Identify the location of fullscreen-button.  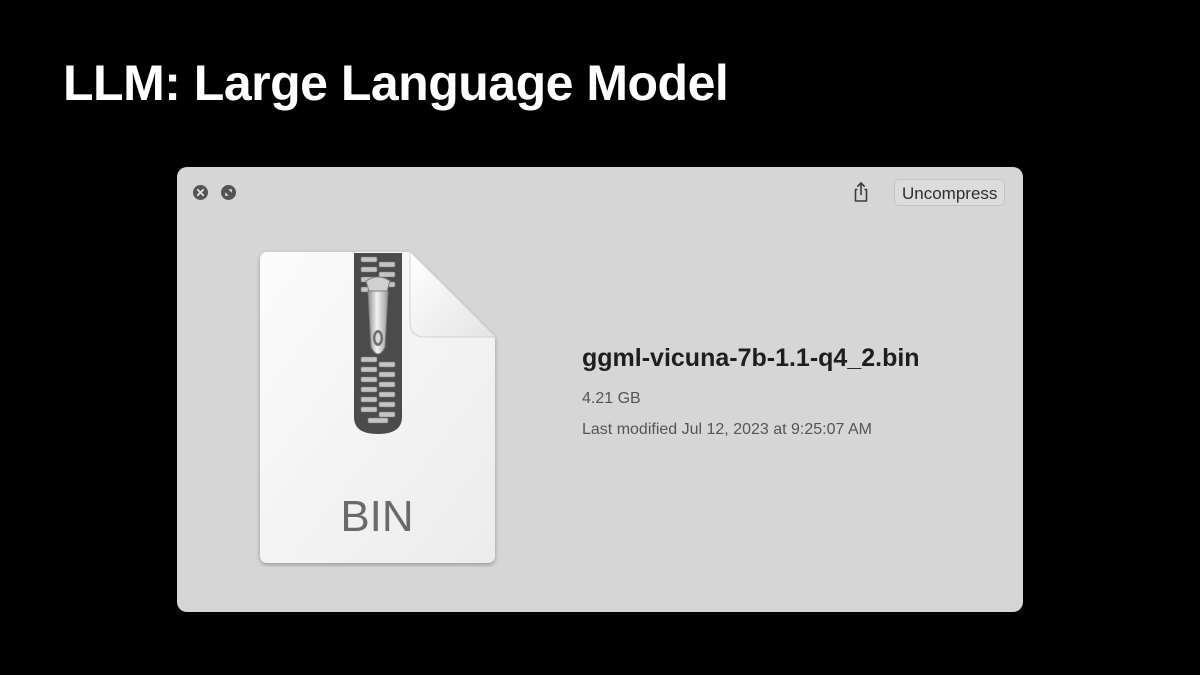
(228, 192).